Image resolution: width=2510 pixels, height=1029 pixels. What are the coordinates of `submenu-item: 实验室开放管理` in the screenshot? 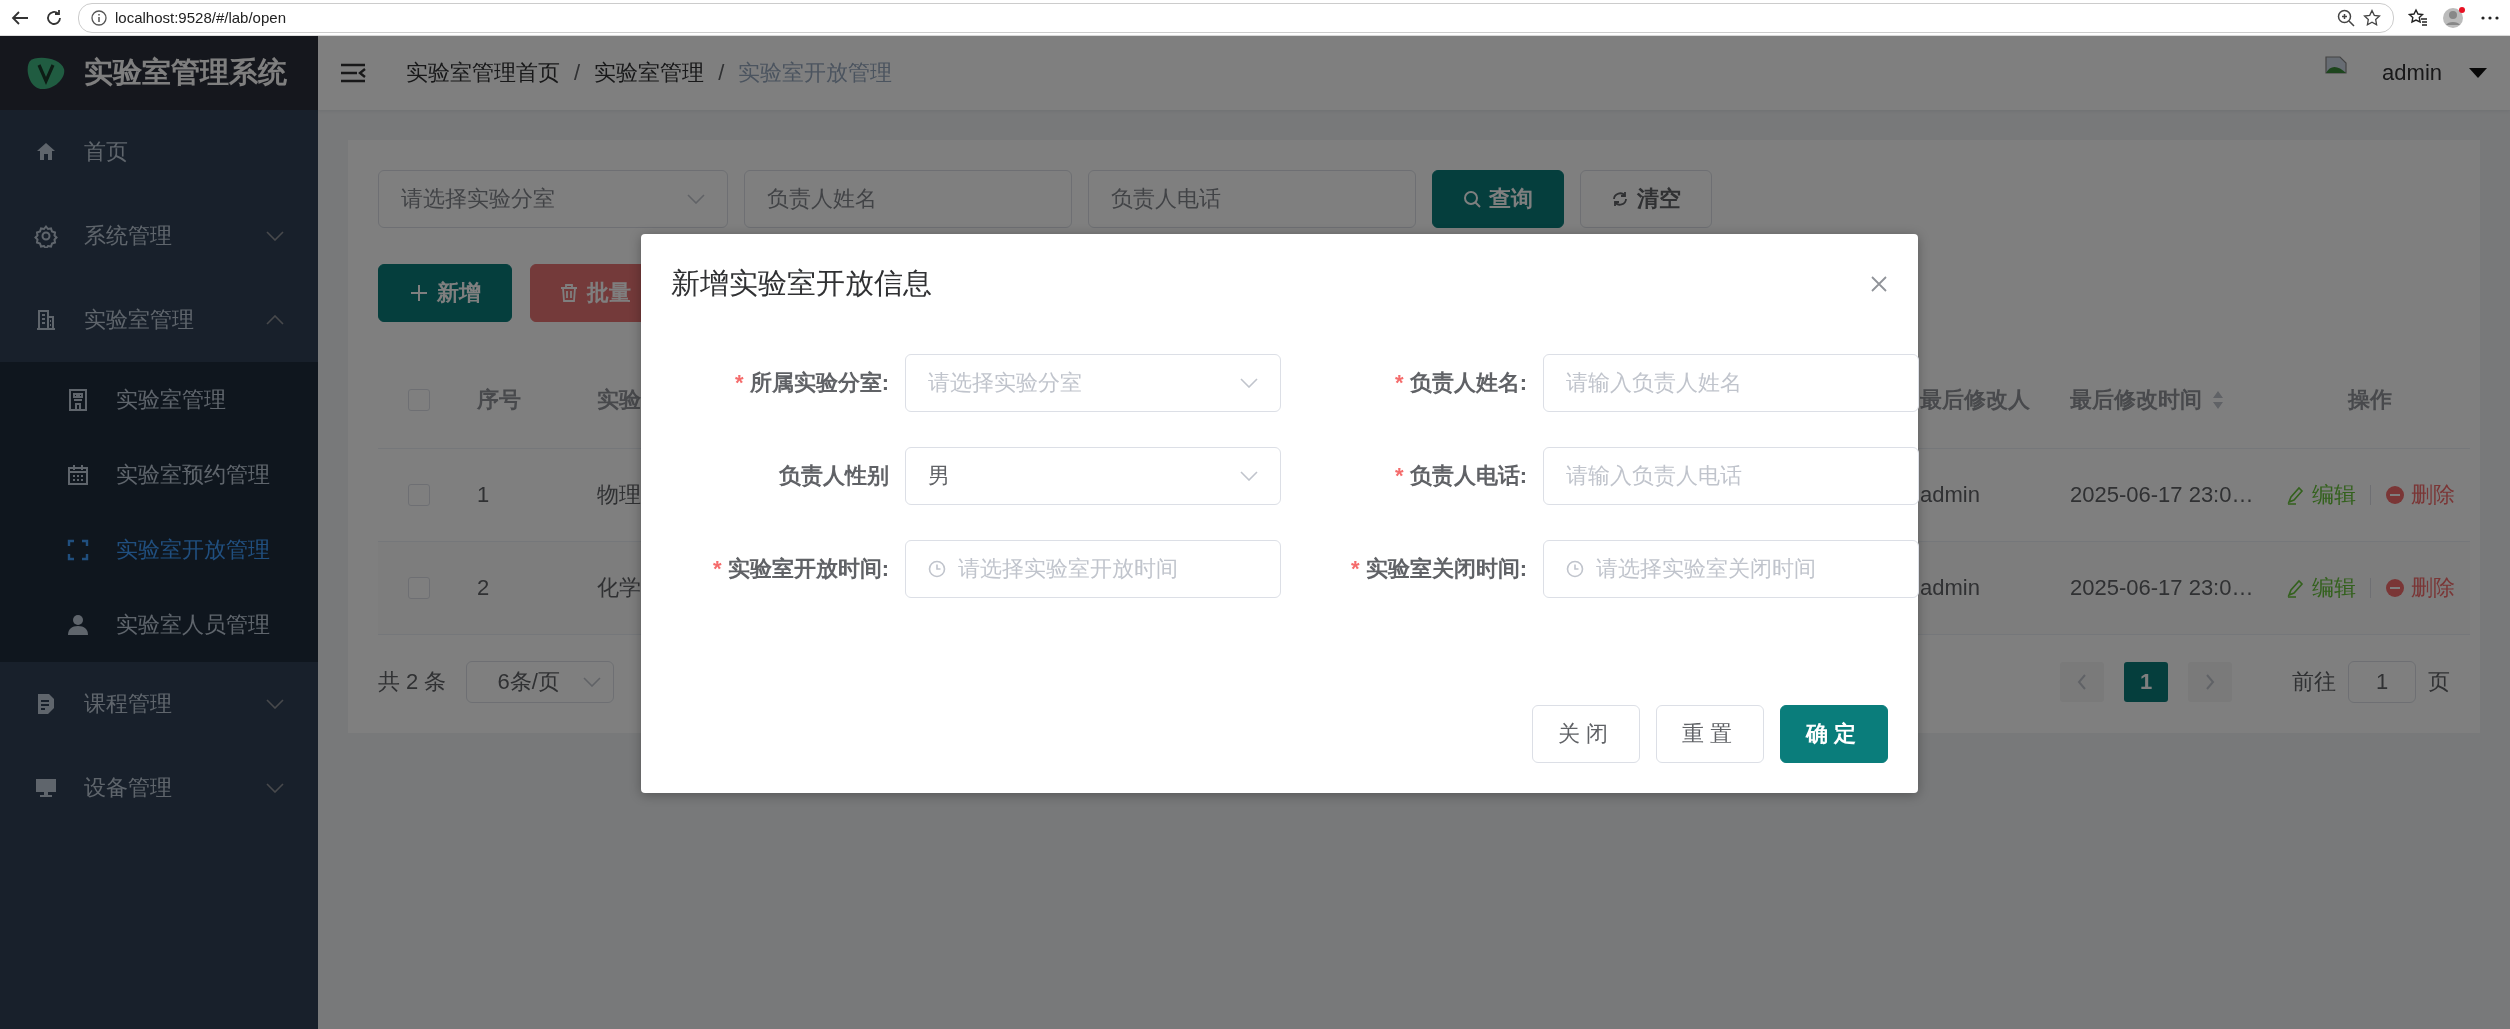 It's located at (159, 549).